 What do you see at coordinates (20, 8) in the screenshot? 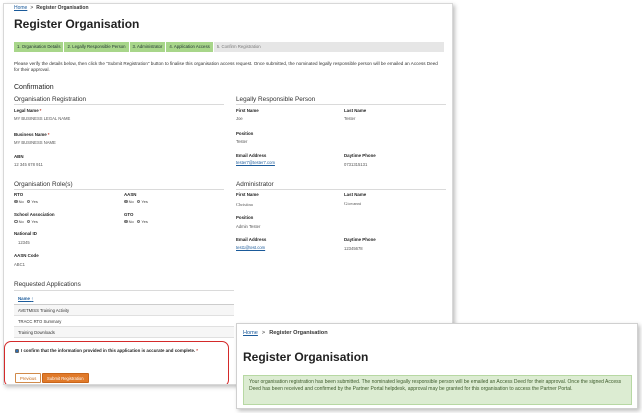
I see `breadcrumb-home-link: Home` at bounding box center [20, 8].